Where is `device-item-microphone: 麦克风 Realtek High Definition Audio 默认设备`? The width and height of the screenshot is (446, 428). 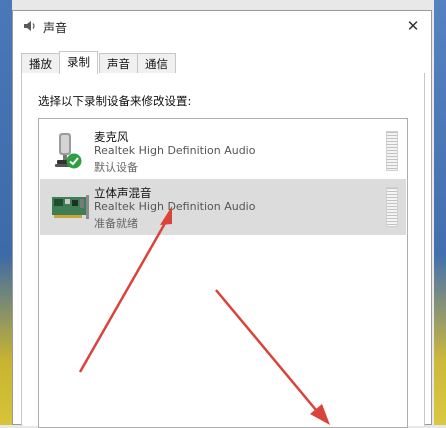
device-item-microphone: 麦克风 Realtek High Definition Audio 默认设备 is located at coordinates (223, 151).